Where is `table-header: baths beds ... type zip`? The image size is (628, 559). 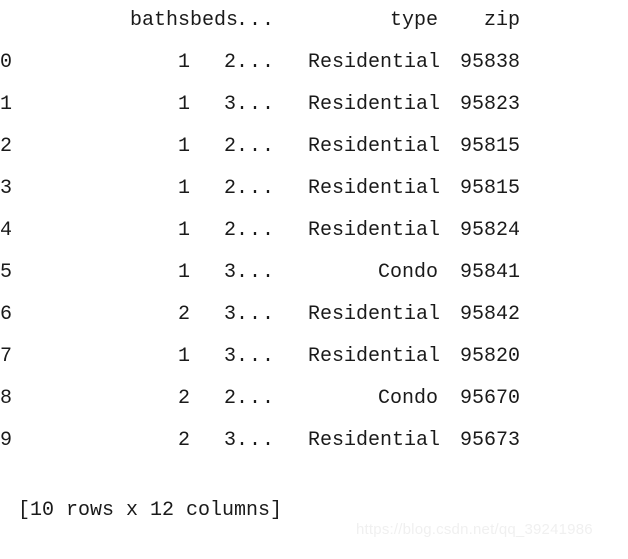 table-header: baths beds ... type zip is located at coordinates (260, 21).